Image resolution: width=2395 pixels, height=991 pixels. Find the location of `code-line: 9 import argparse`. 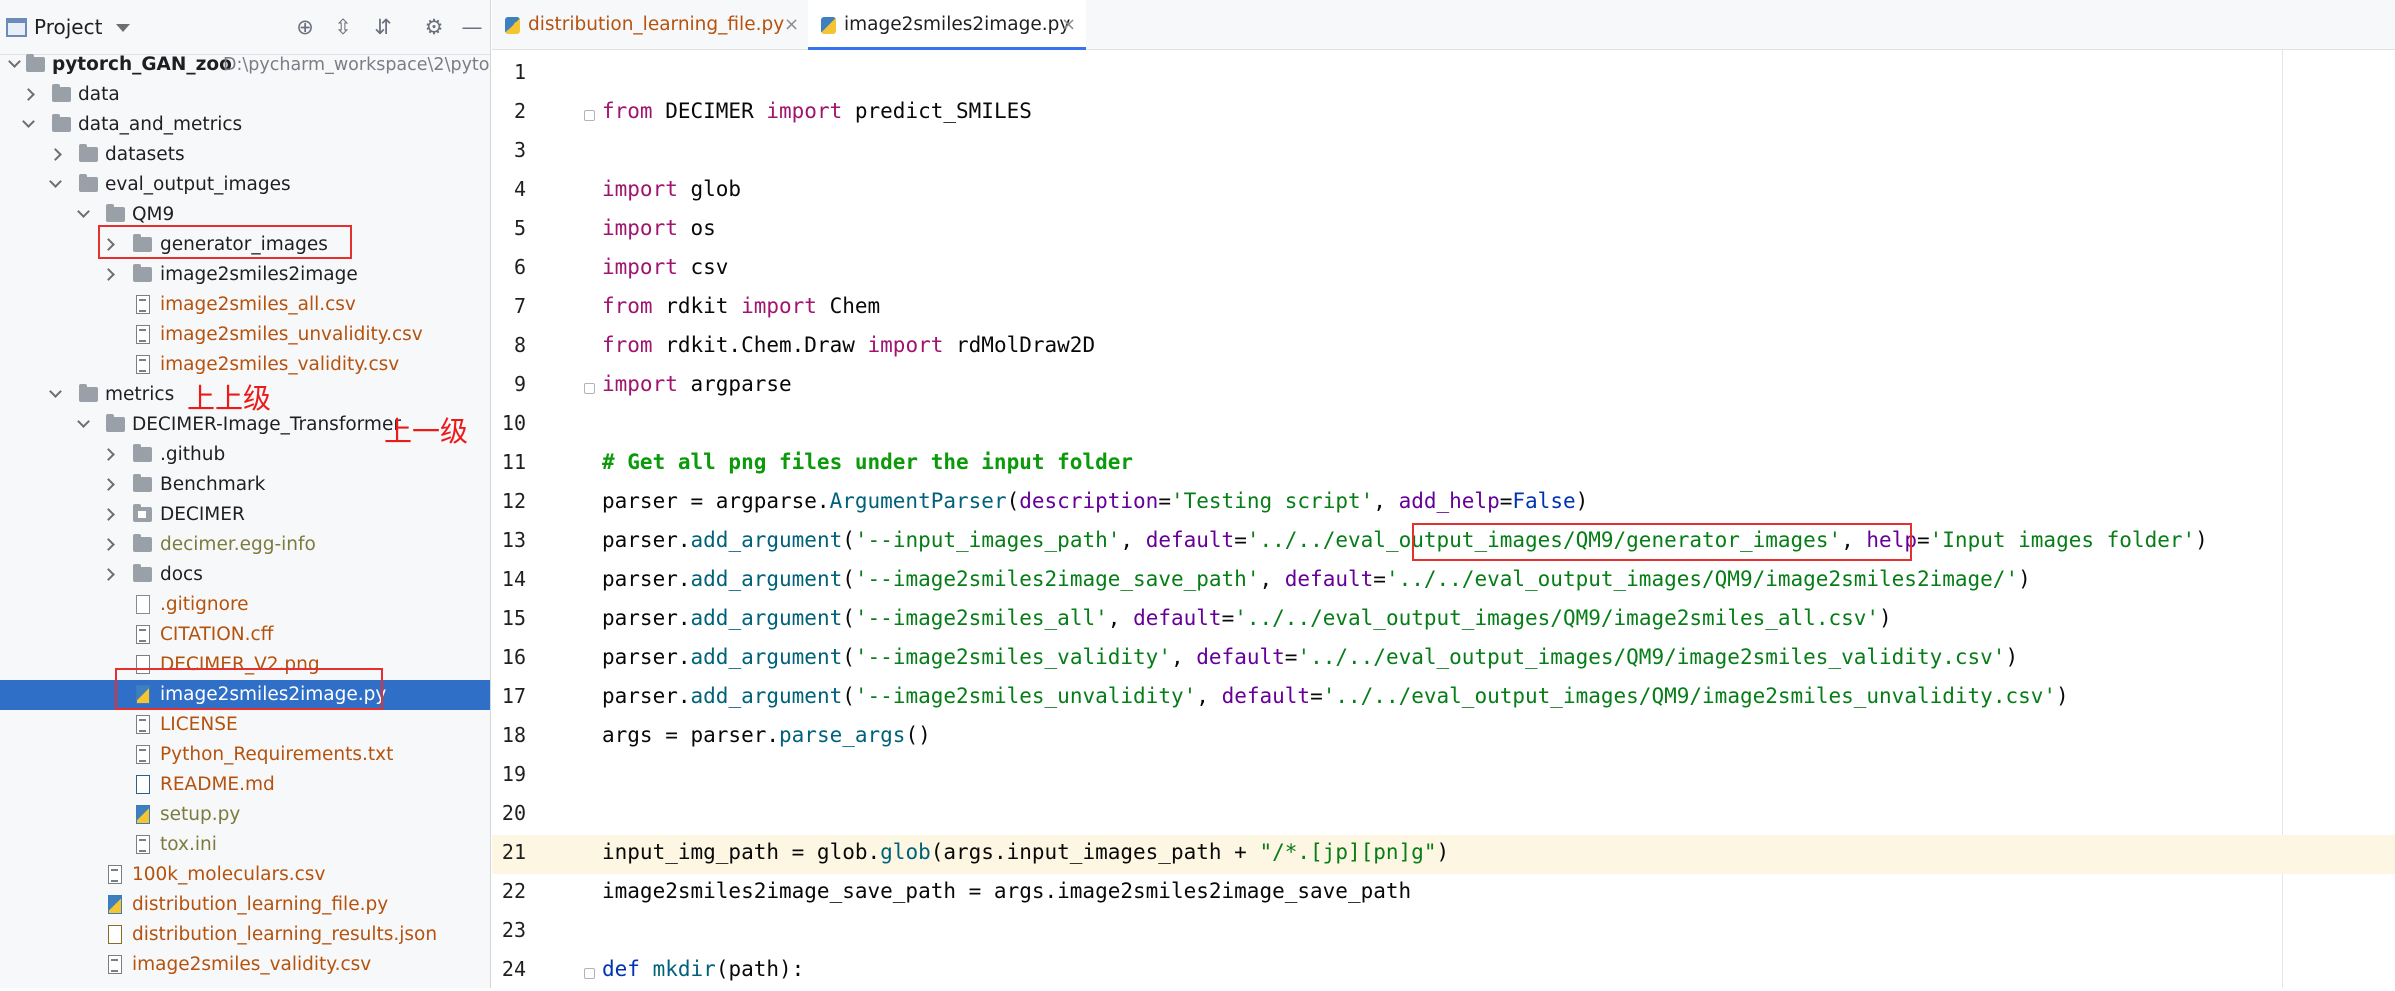

code-line: 9 import argparse is located at coordinates (1443, 386).